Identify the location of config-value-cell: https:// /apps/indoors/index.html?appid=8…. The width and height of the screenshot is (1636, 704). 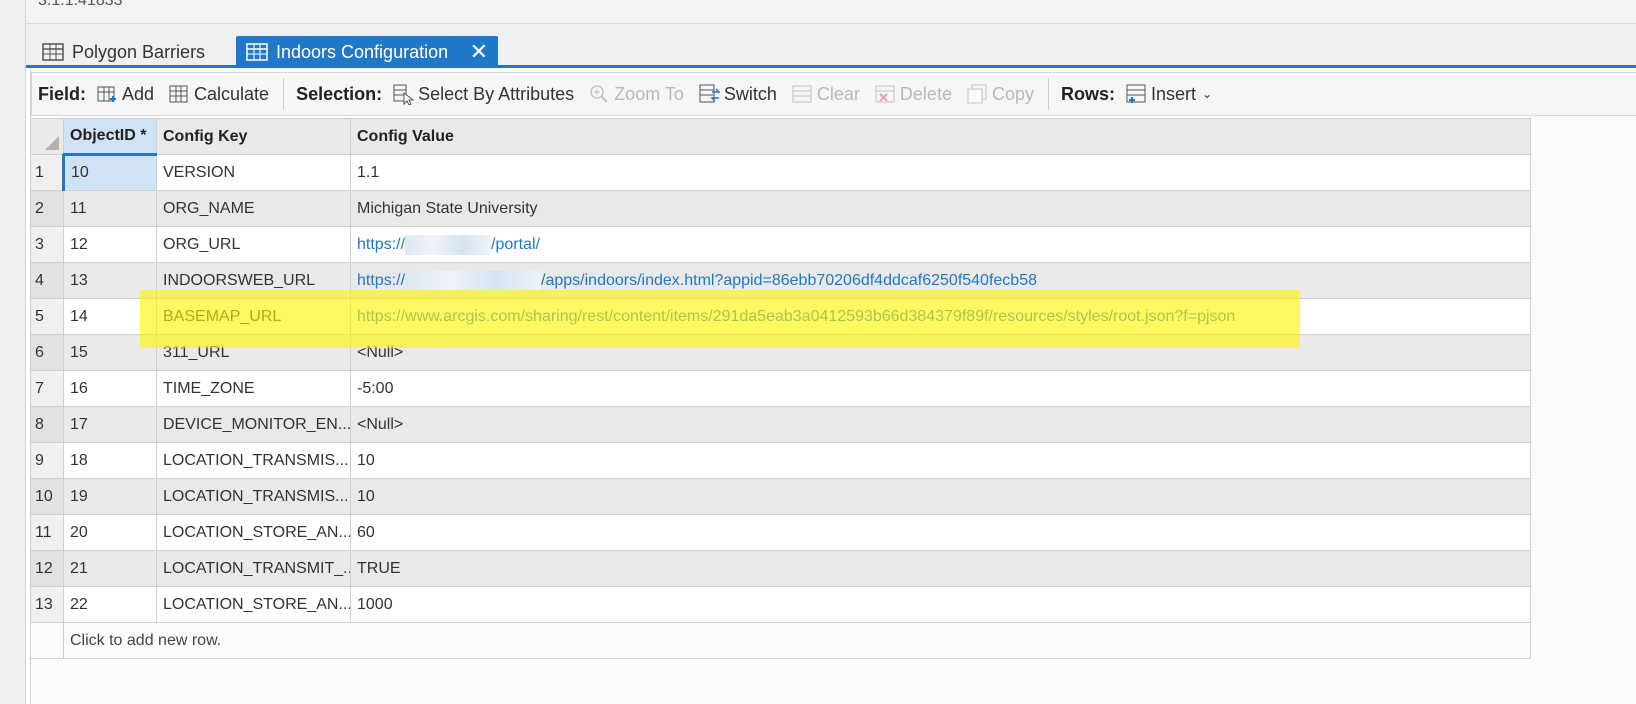
(940, 280).